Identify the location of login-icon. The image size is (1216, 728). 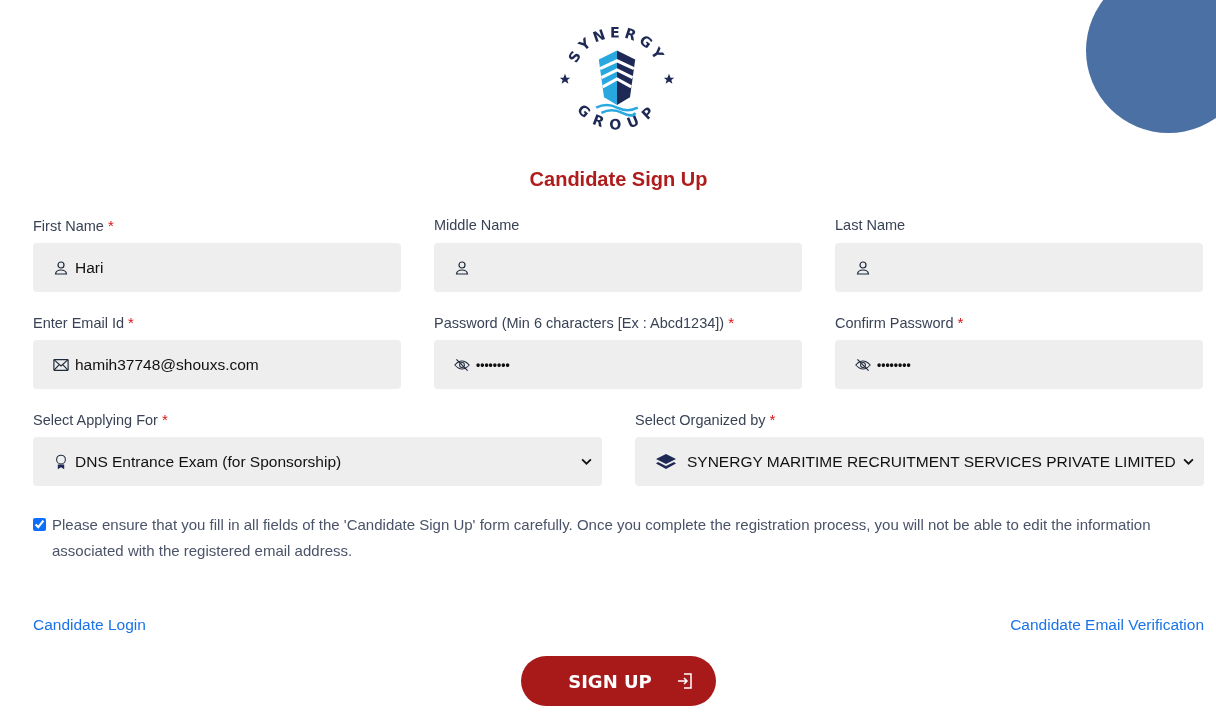
(684, 681).